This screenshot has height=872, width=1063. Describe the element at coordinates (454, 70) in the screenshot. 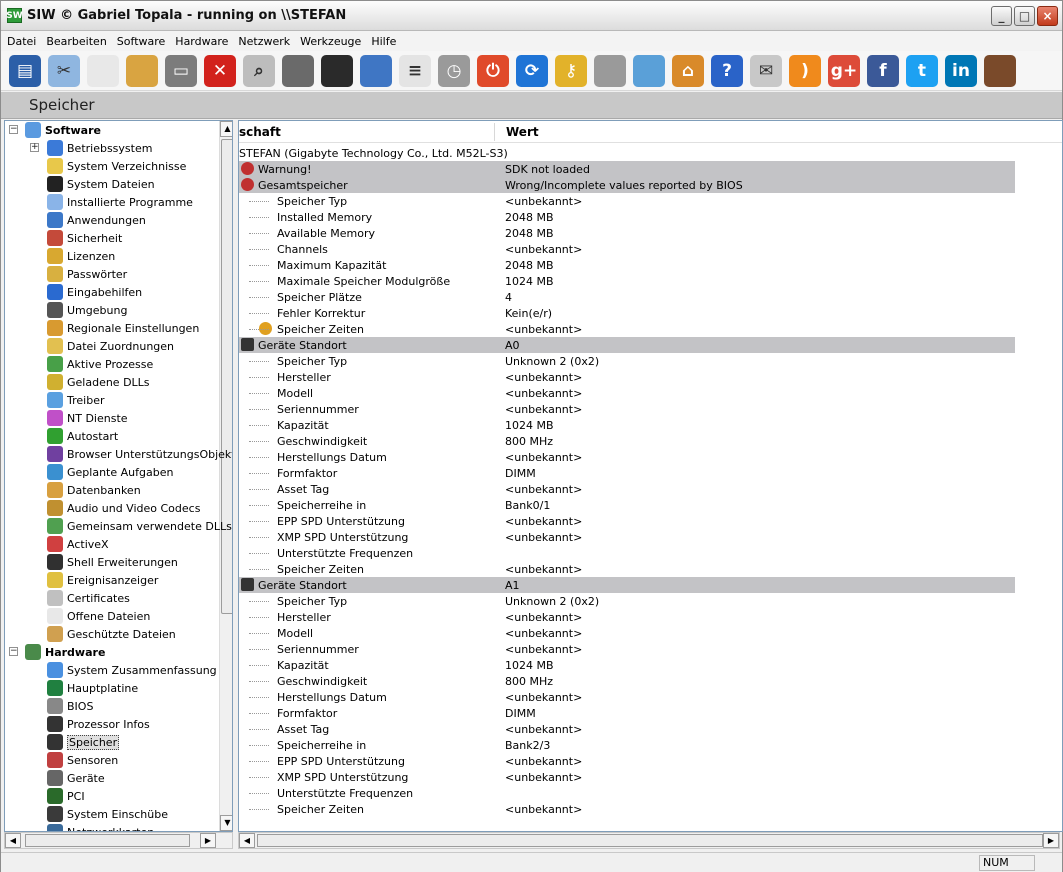

I see `stopwatch-icon: ◷` at that location.